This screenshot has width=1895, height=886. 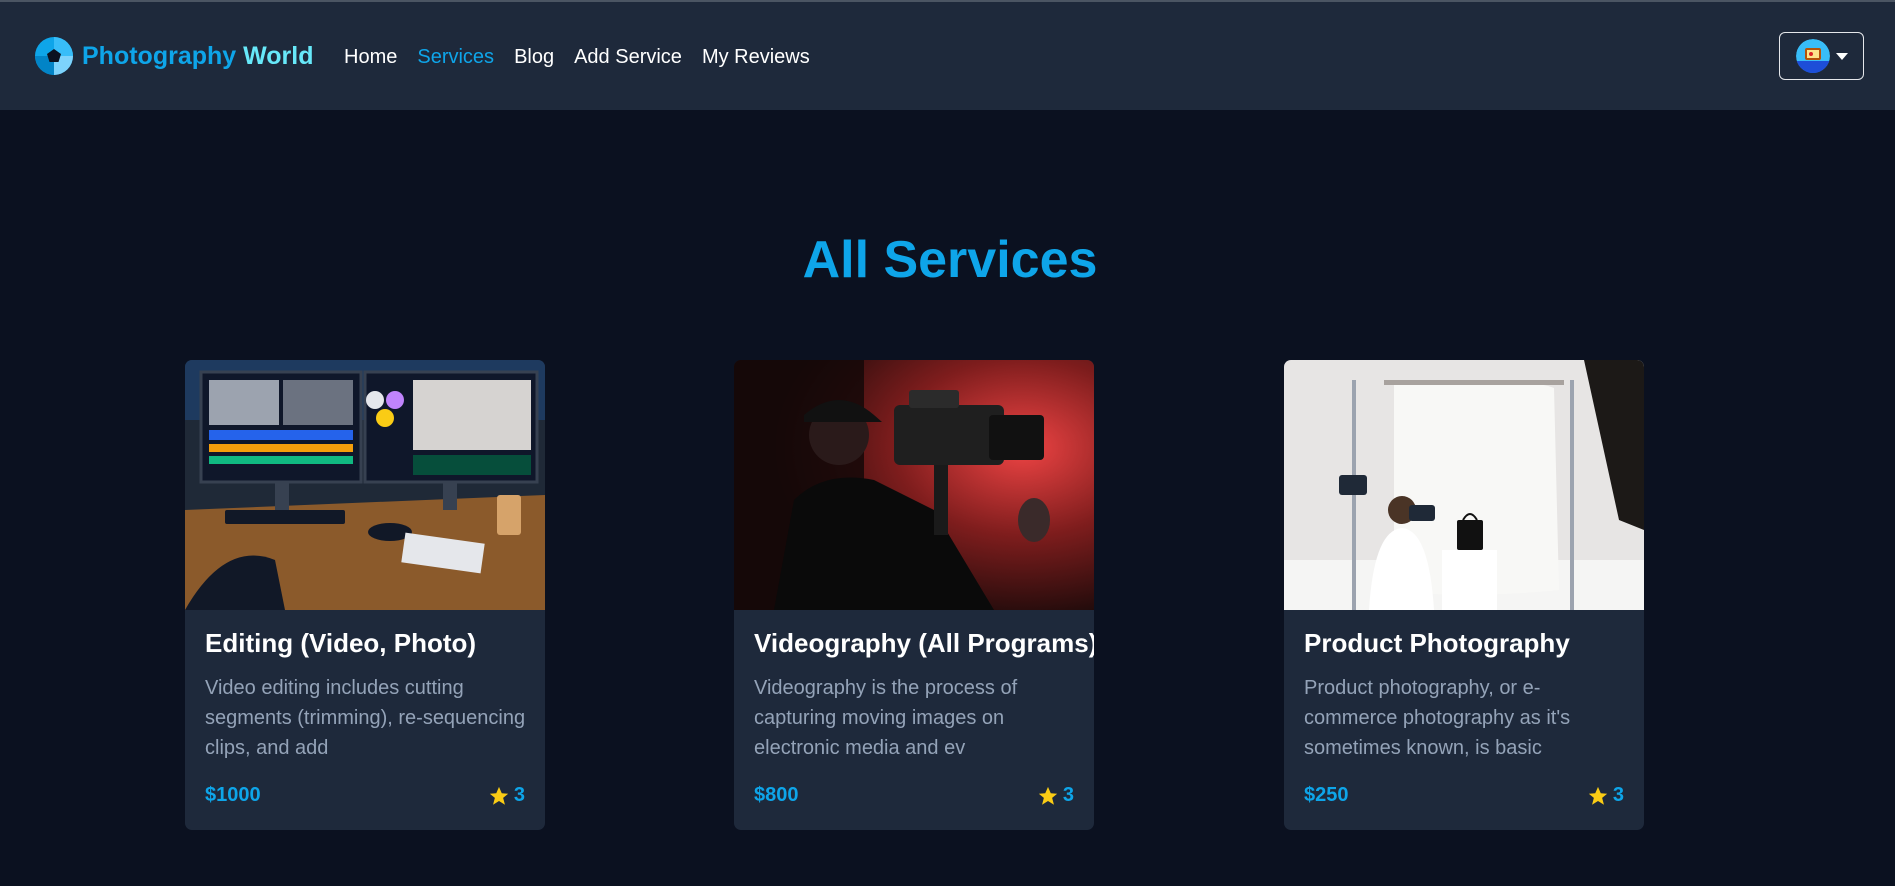 What do you see at coordinates (1812, 56) in the screenshot?
I see `user-avatar` at bounding box center [1812, 56].